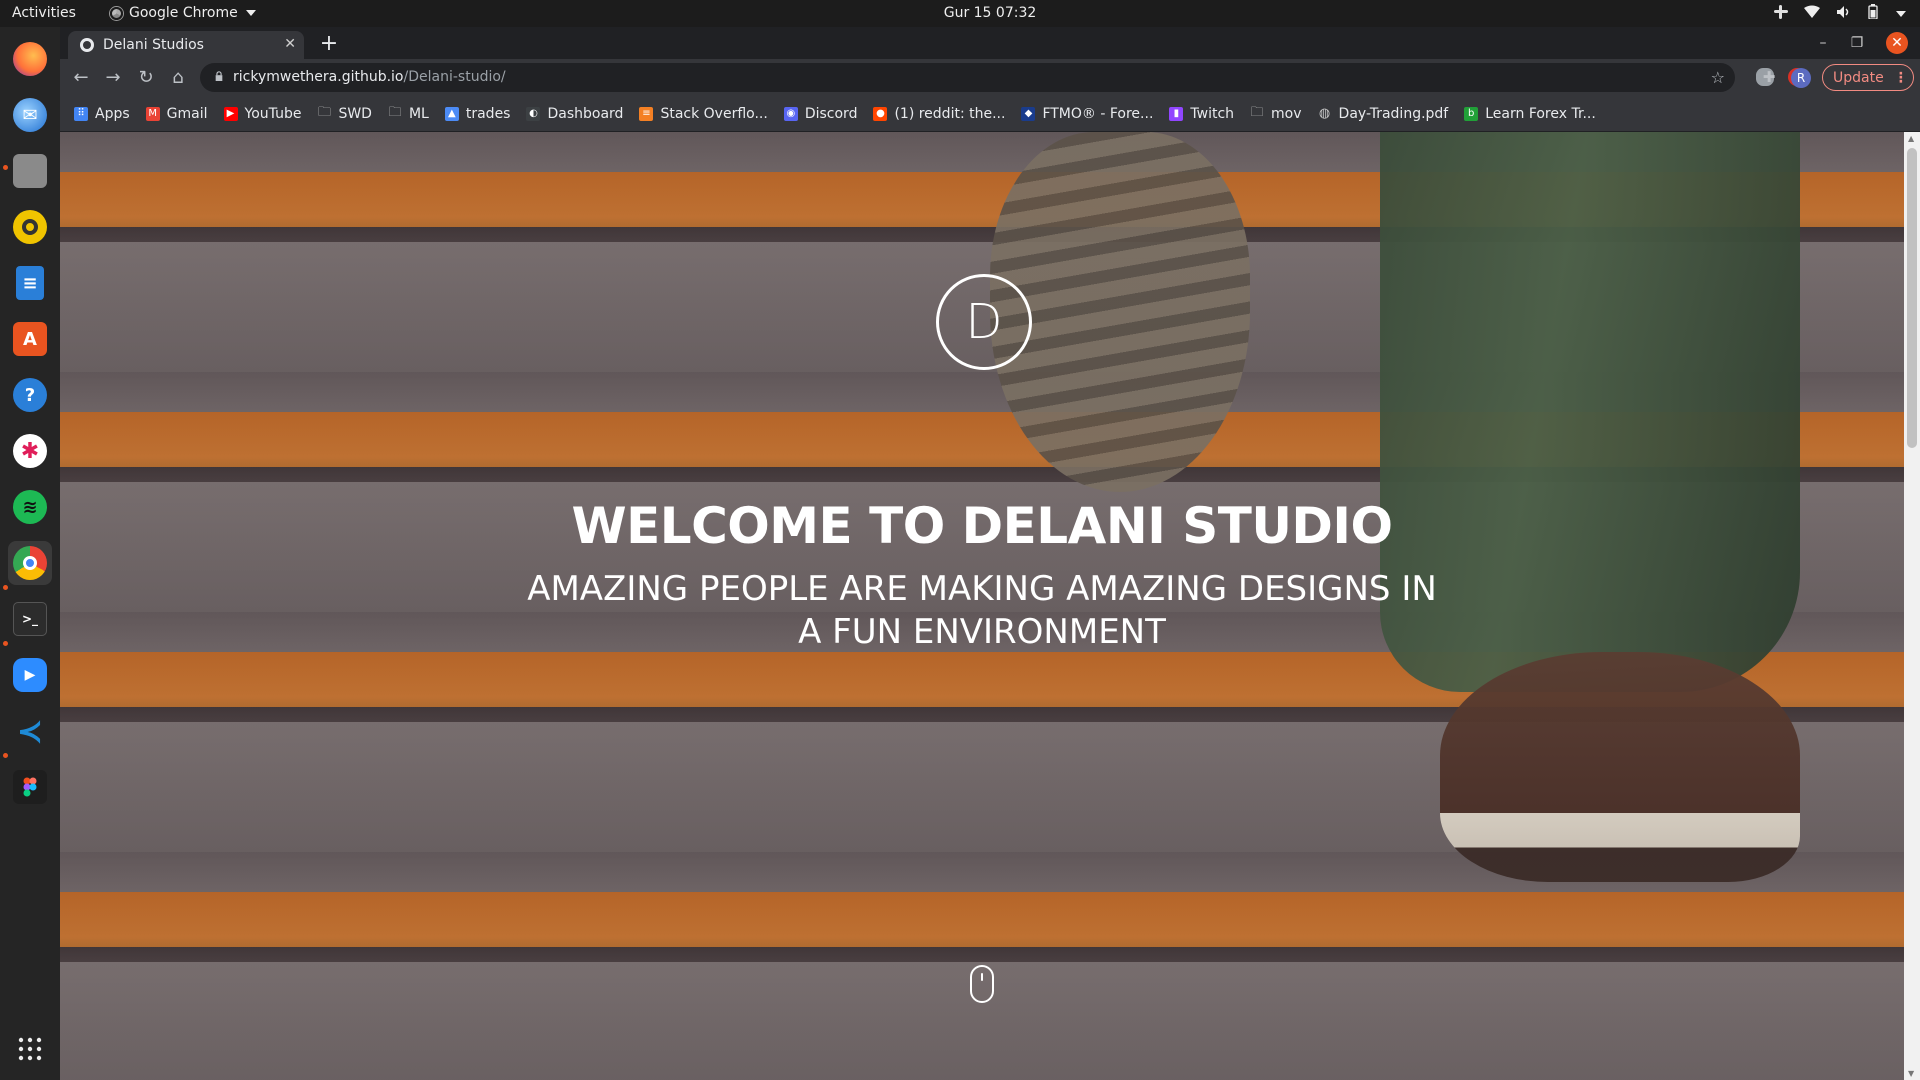 The height and width of the screenshot is (1080, 1920). Describe the element at coordinates (1897, 43) in the screenshot. I see `close-window-button: ✕` at that location.